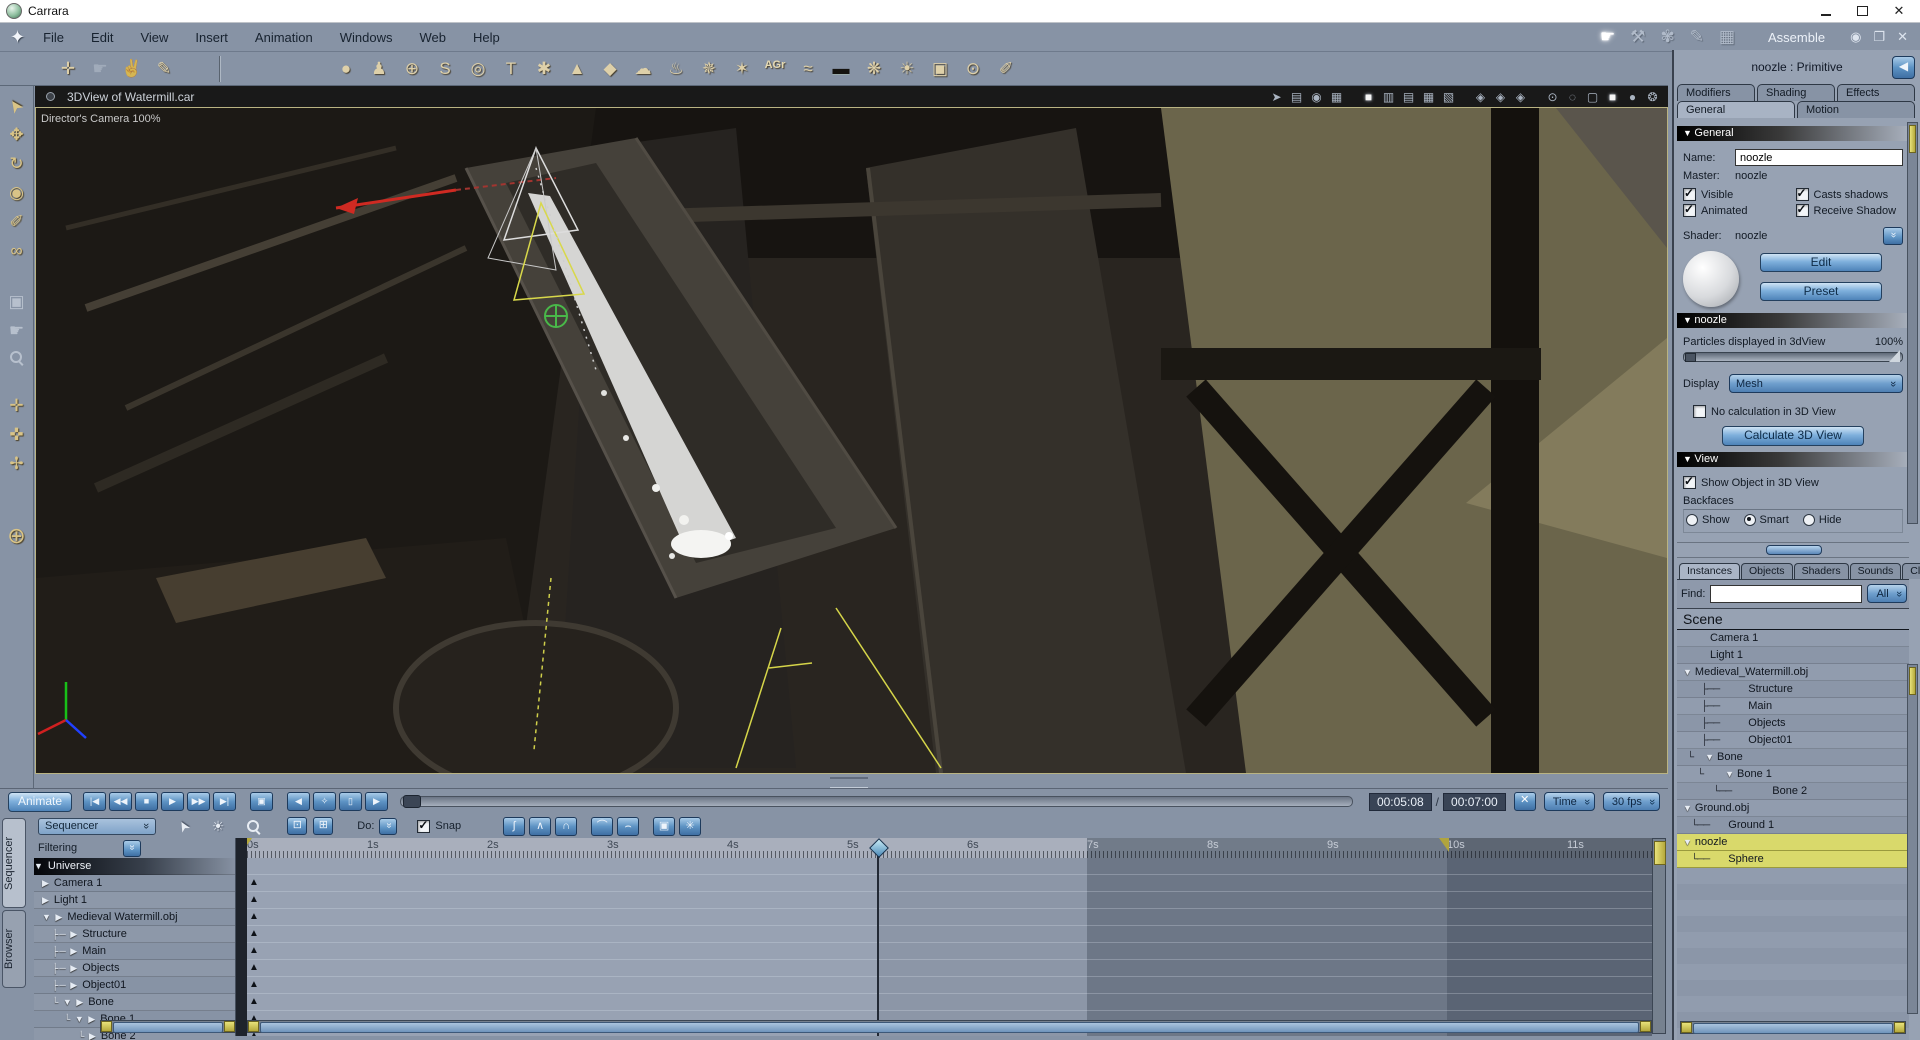 This screenshot has width=1920, height=1040. What do you see at coordinates (1388, 97) in the screenshot?
I see `layout-split-h-icon: ▥` at bounding box center [1388, 97].